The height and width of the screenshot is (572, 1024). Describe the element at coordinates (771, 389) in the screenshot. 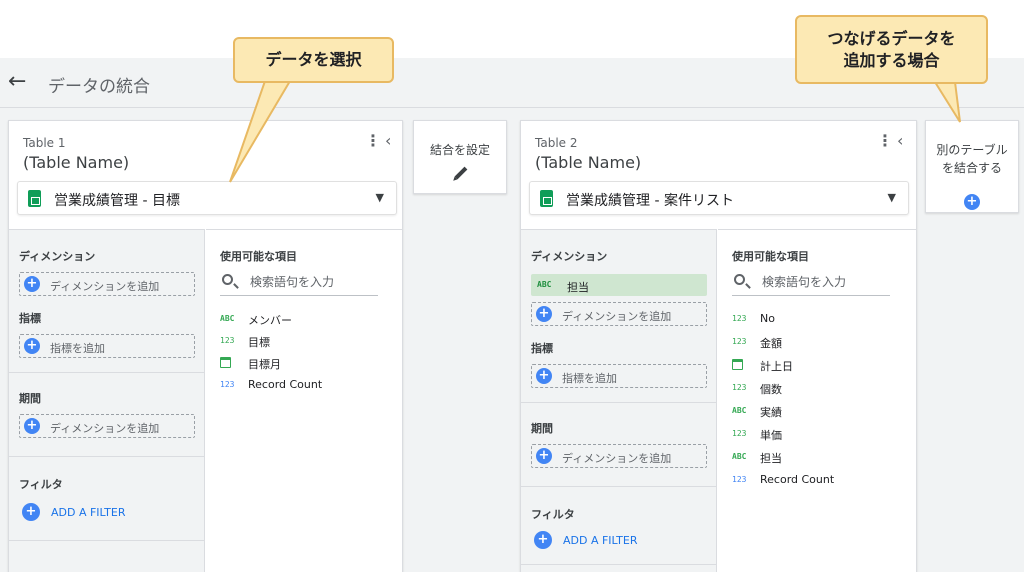

I see `field-label: 個数` at that location.